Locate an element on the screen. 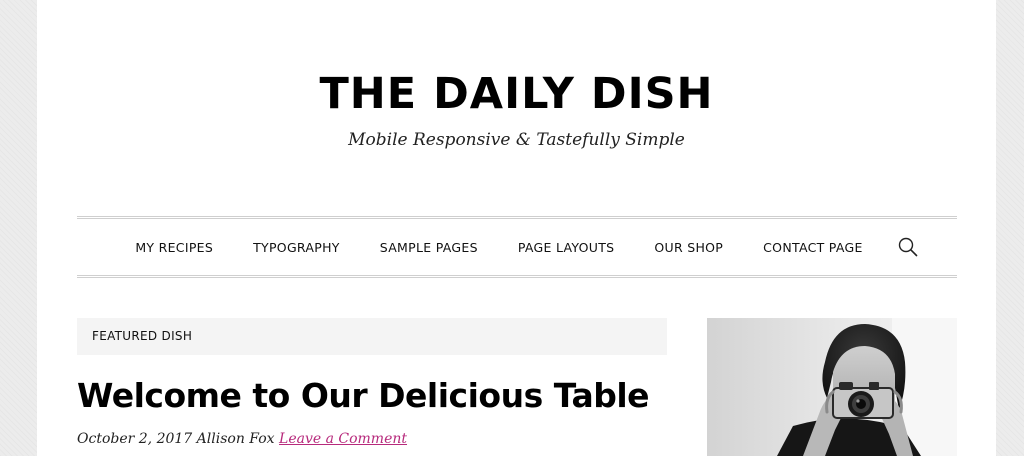 The height and width of the screenshot is (456, 1024). post-author: Allison Fox is located at coordinates (236, 439).